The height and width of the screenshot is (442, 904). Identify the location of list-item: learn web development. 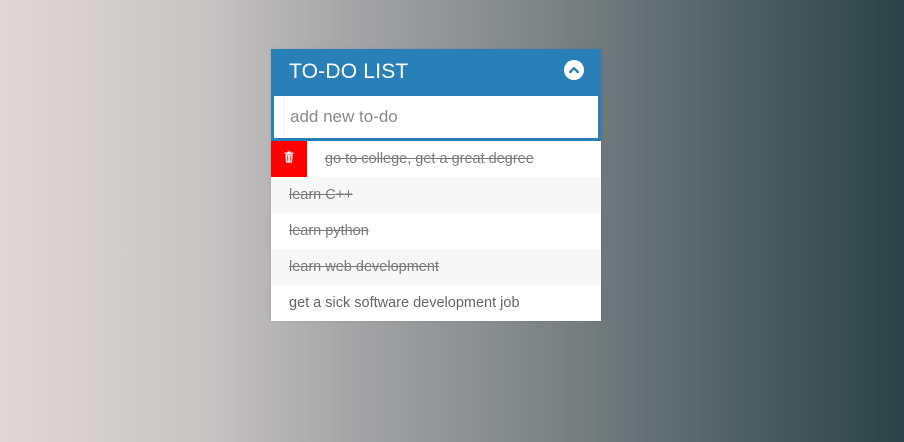
(436, 267).